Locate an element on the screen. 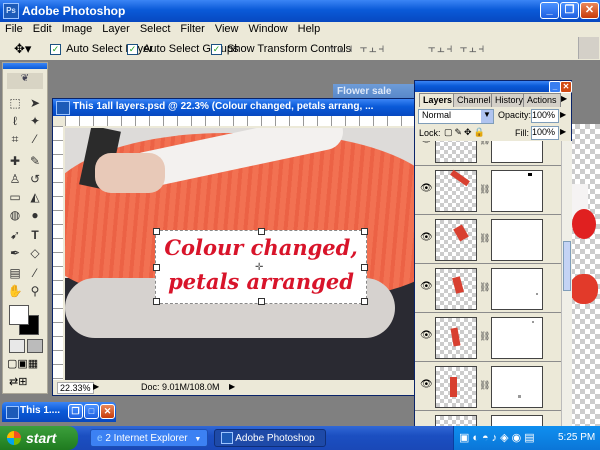  status-arrow-icon: ▶ is located at coordinates (232, 386).